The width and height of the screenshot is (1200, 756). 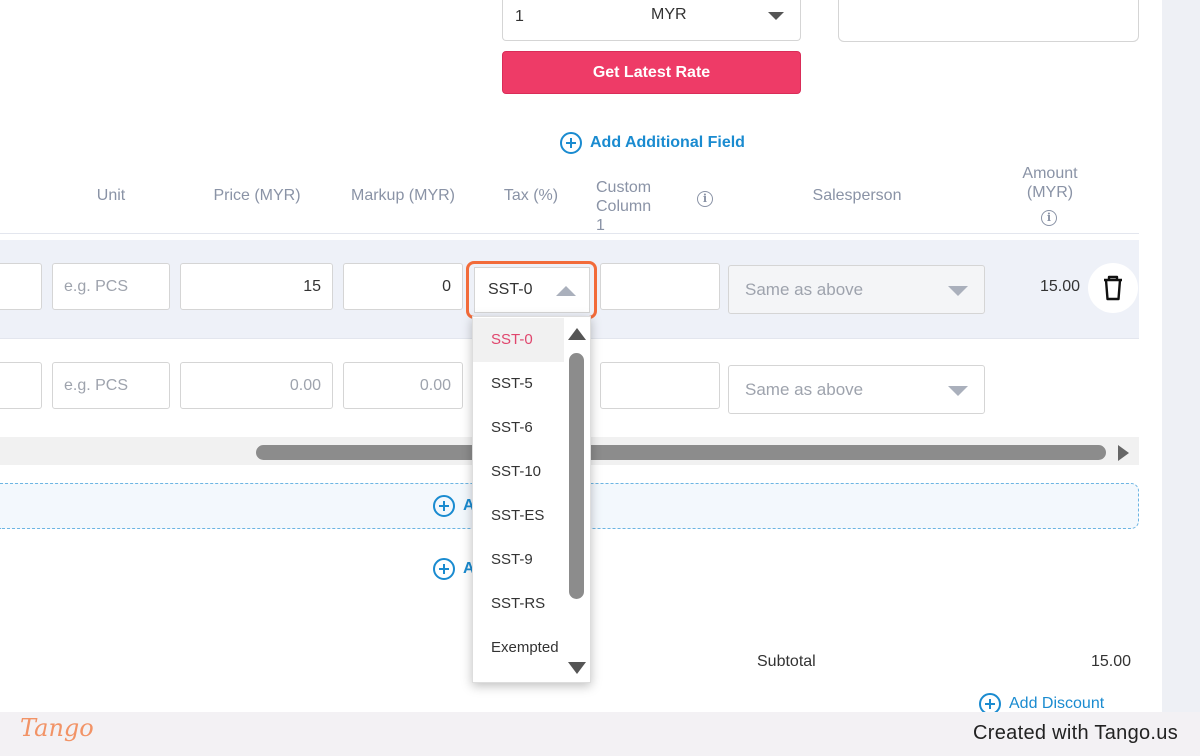 What do you see at coordinates (518, 472) in the screenshot?
I see `tax-option-sst-10: SST-10` at bounding box center [518, 472].